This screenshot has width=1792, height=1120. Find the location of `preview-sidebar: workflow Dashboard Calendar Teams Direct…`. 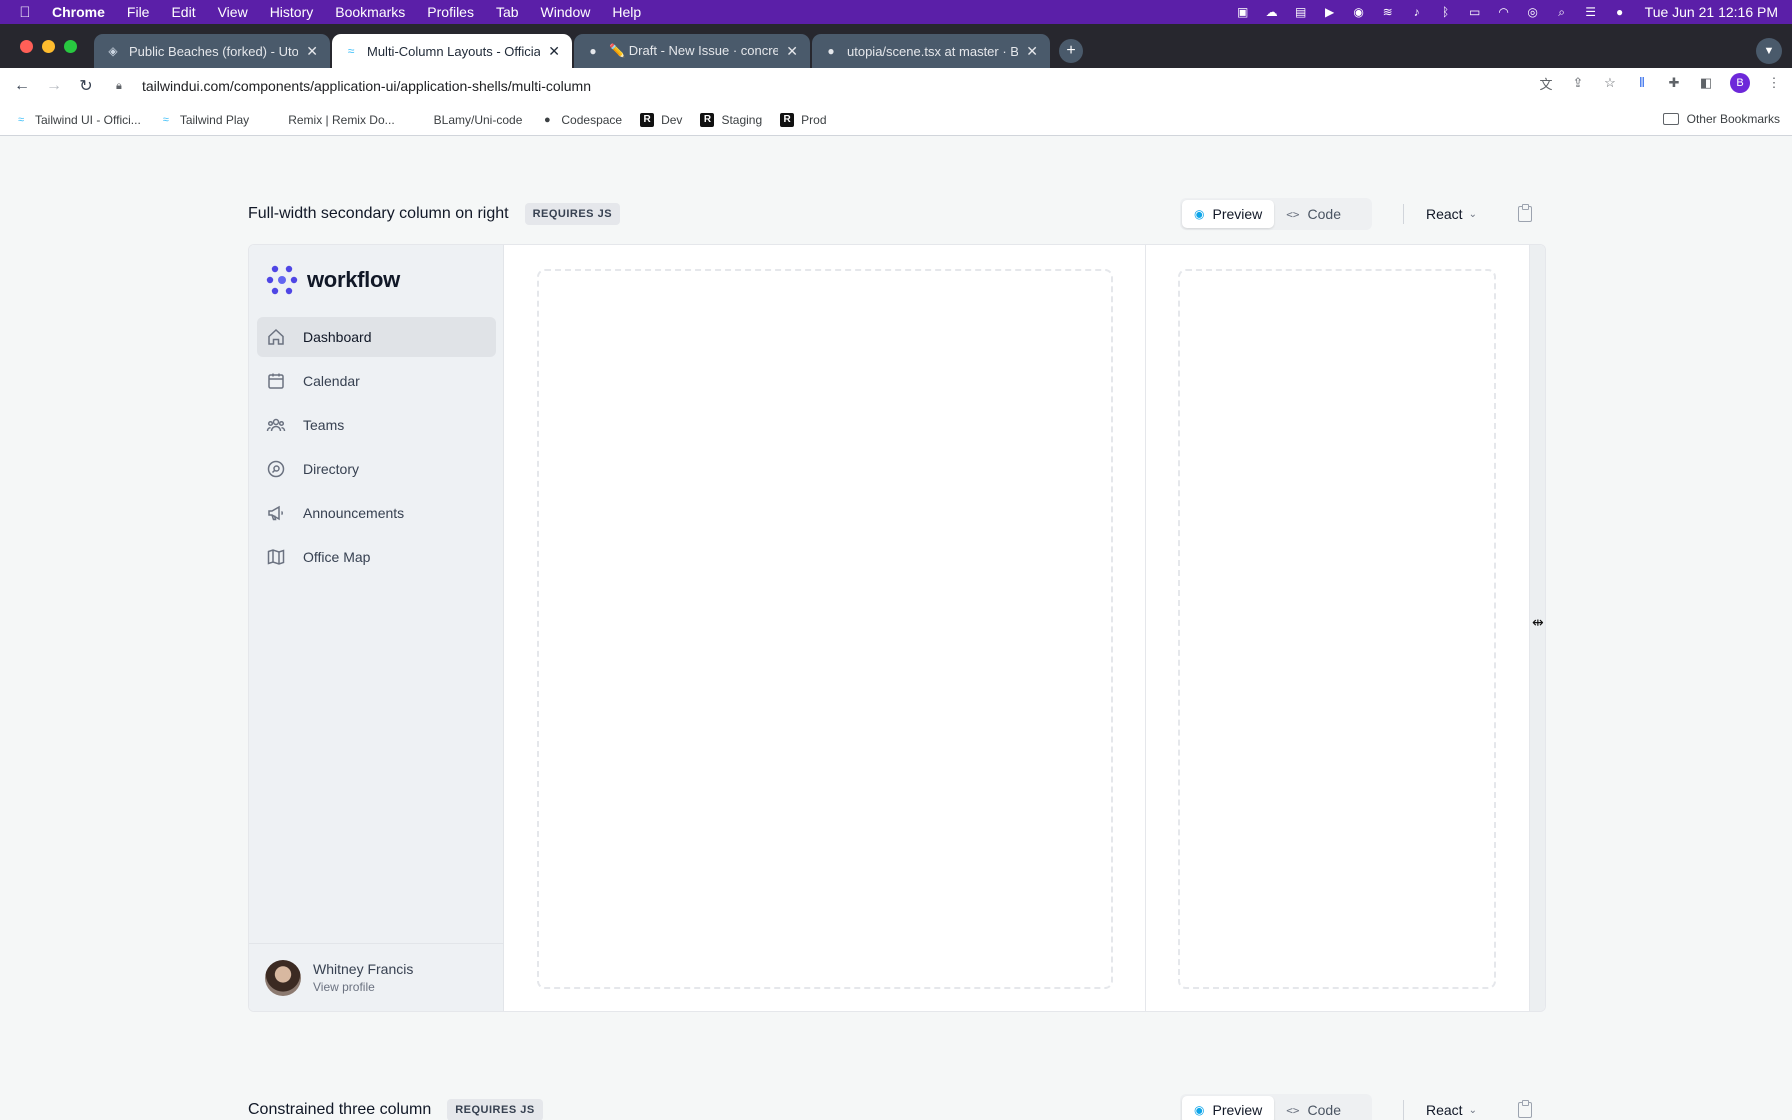

preview-sidebar: workflow Dashboard Calendar Teams Direct… is located at coordinates (376, 628).